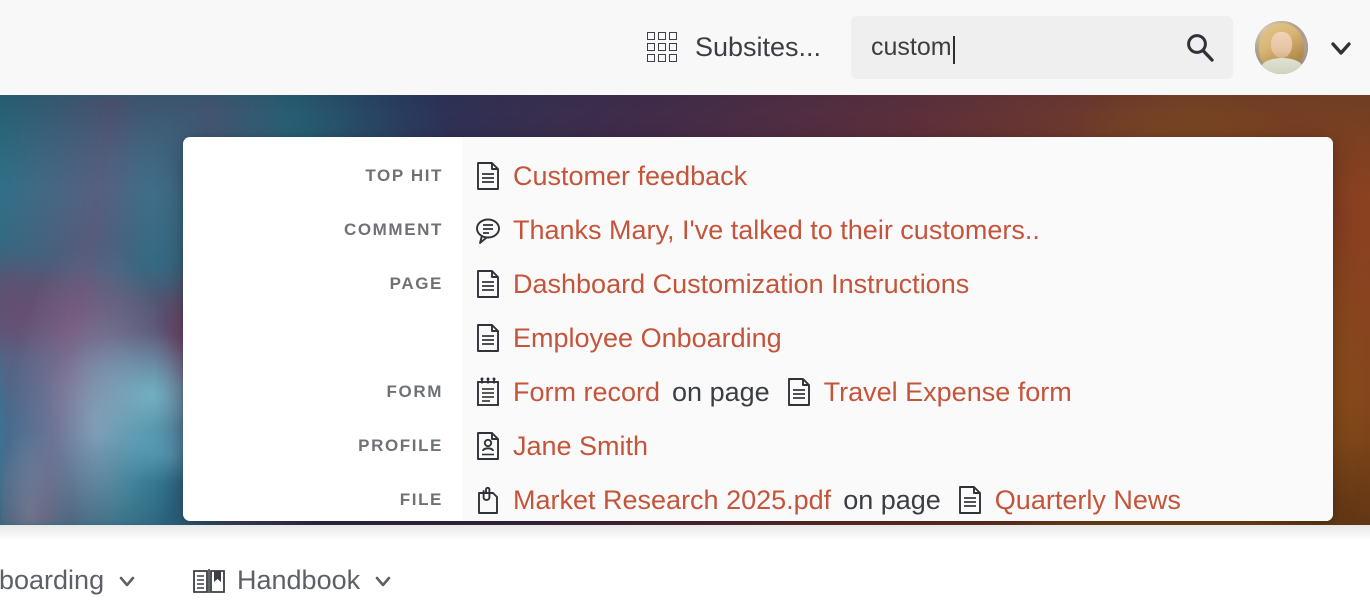 The width and height of the screenshot is (1370, 615). Describe the element at coordinates (299, 580) in the screenshot. I see `nav-item-handbook-label: Handbook` at that location.